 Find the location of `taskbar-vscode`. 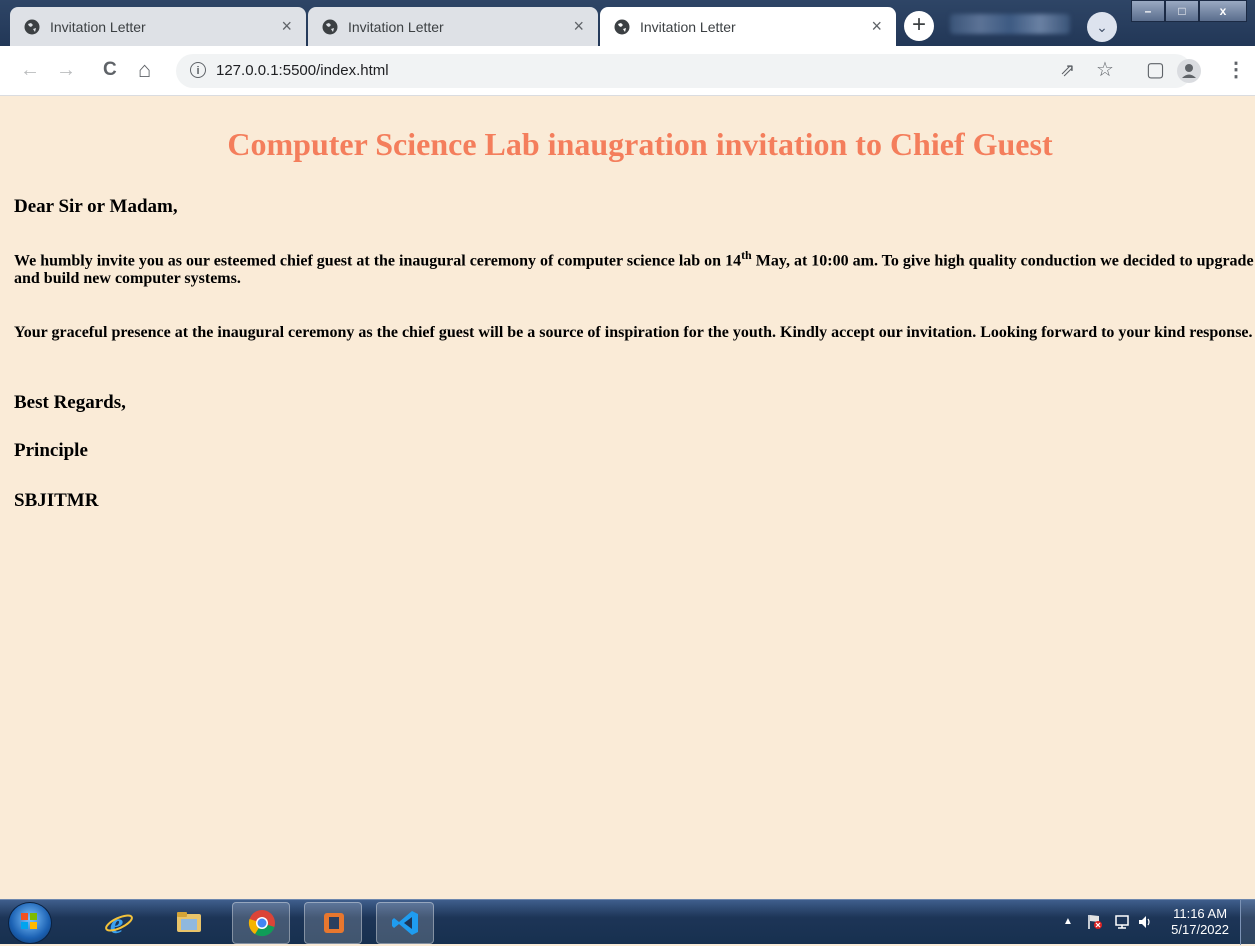

taskbar-vscode is located at coordinates (405, 923).